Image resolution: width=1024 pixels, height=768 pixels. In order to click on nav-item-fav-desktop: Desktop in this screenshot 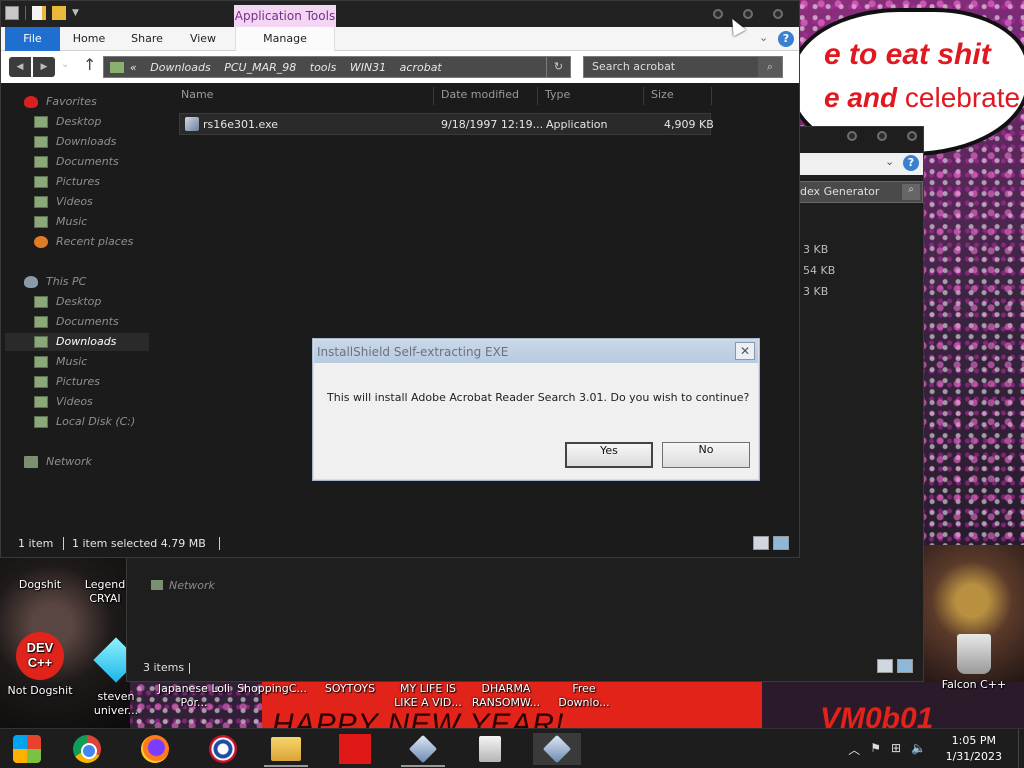, I will do `click(67, 122)`.